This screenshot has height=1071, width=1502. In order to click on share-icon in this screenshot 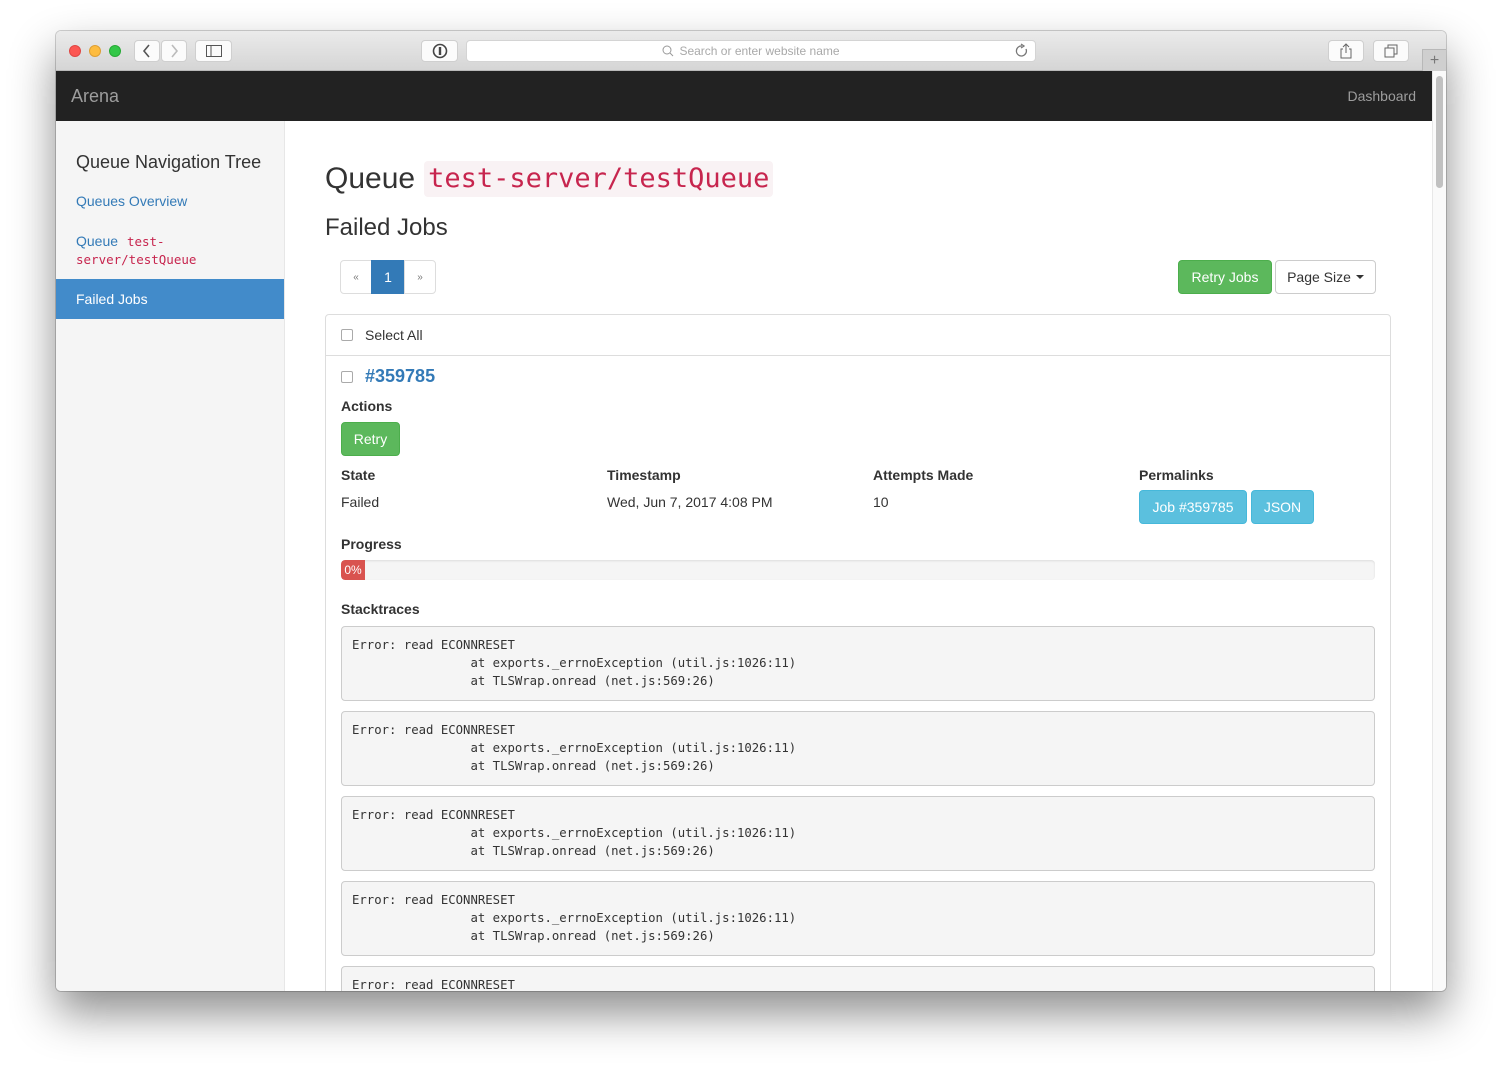, I will do `click(1346, 51)`.